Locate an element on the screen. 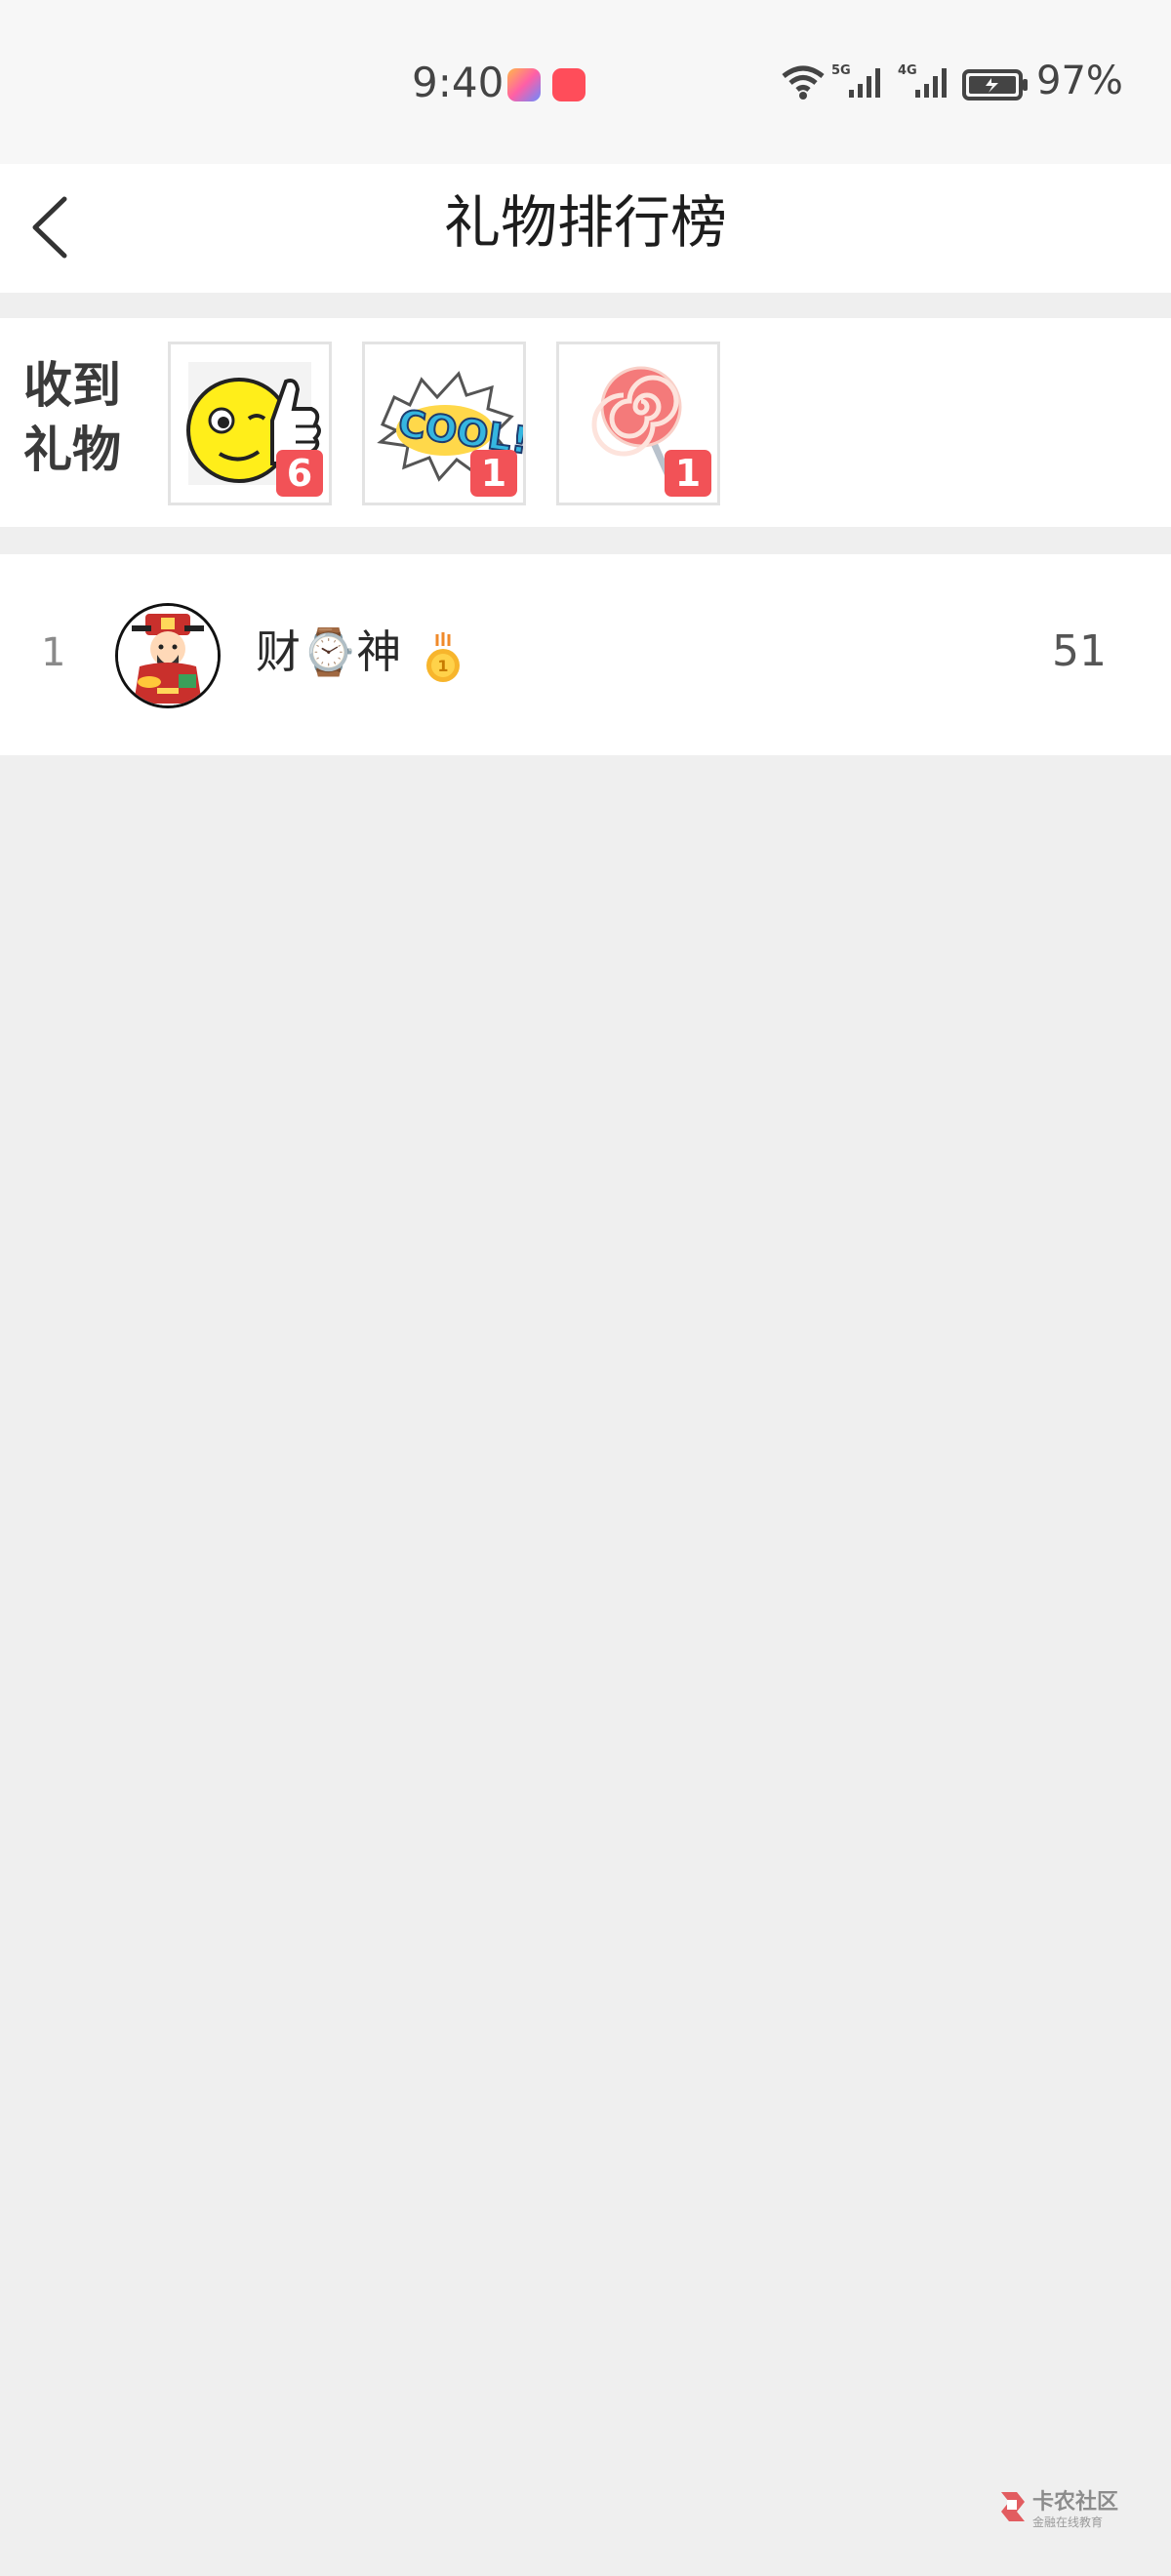 The image size is (1171, 2576). huawei-notification-icon is located at coordinates (569, 84).